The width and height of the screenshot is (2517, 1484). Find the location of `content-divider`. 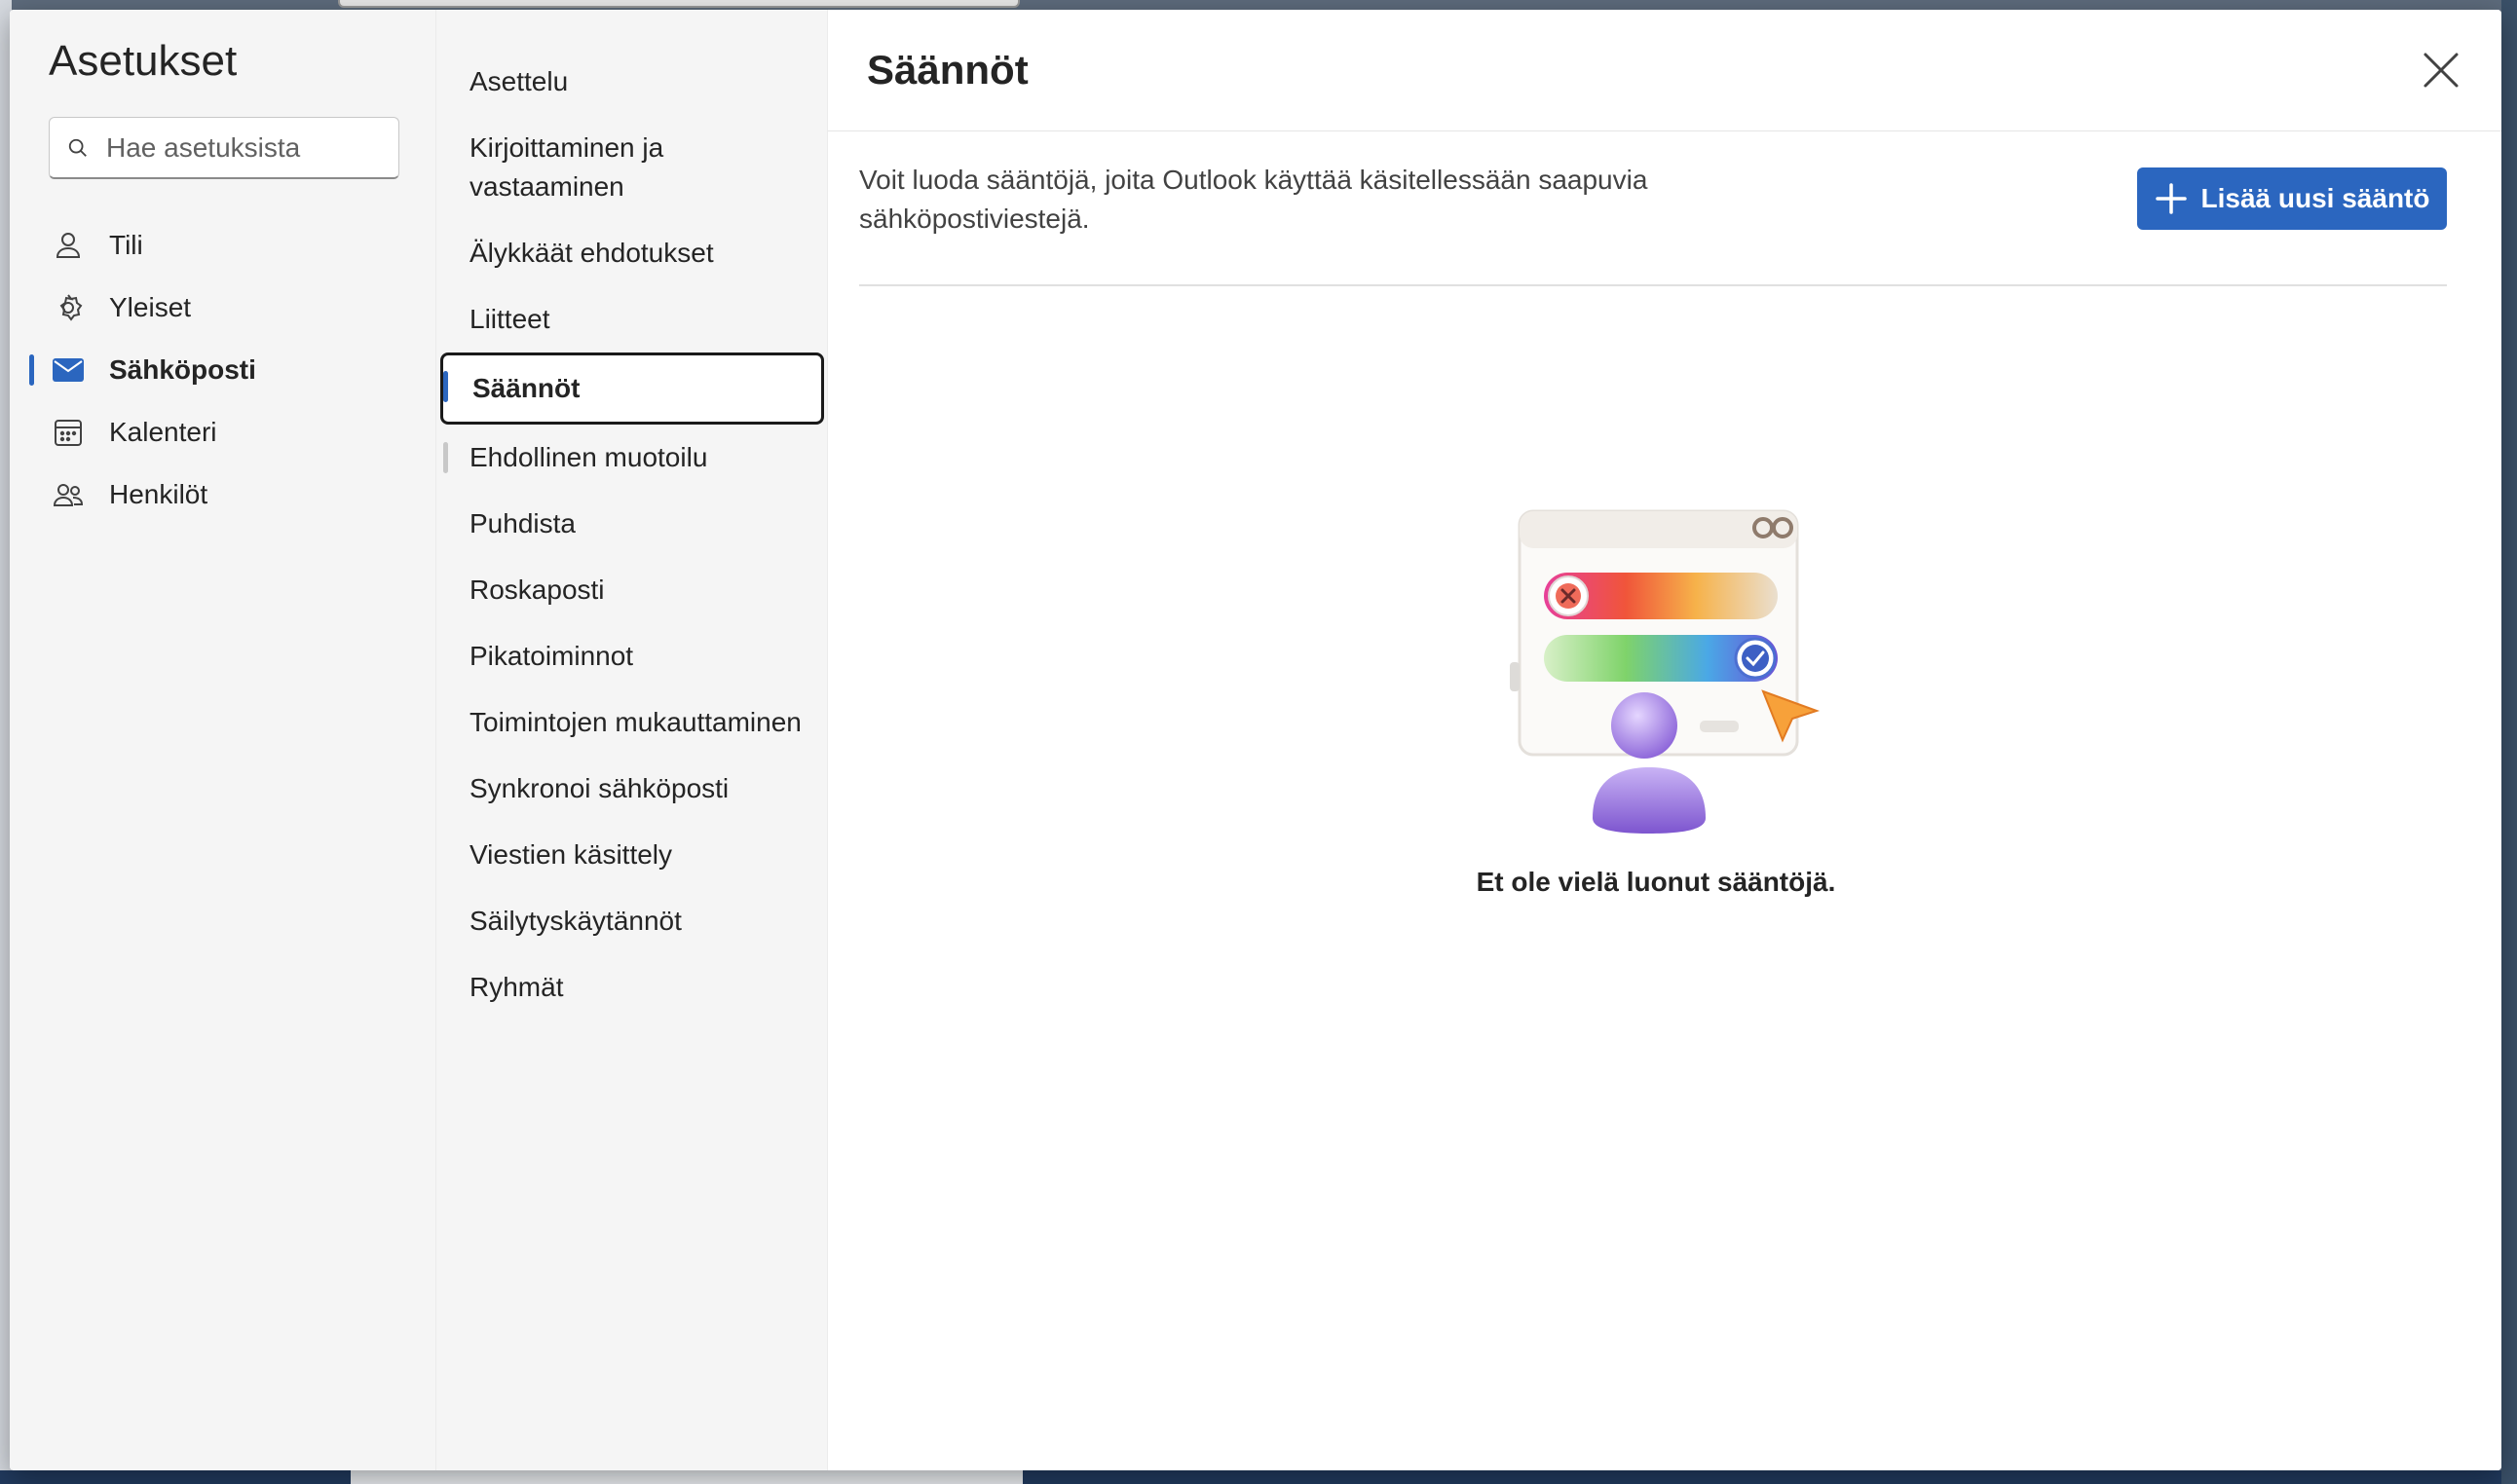

content-divider is located at coordinates (1653, 285).